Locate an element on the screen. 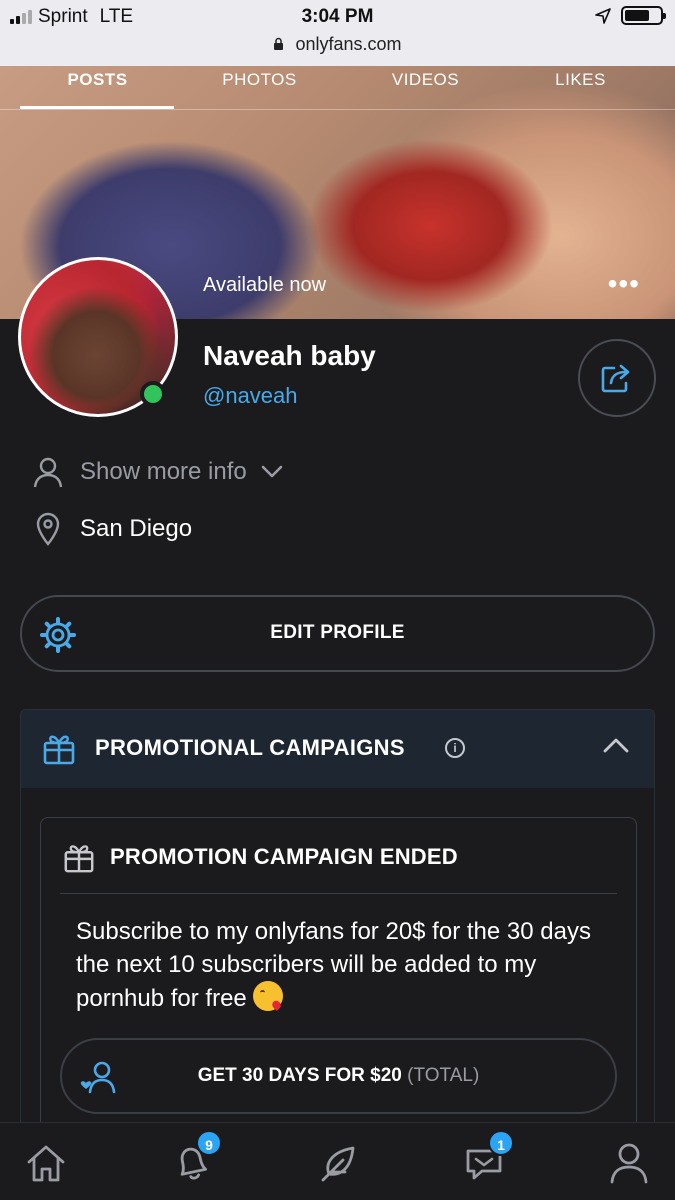  feather-icon is located at coordinates (338, 1164).